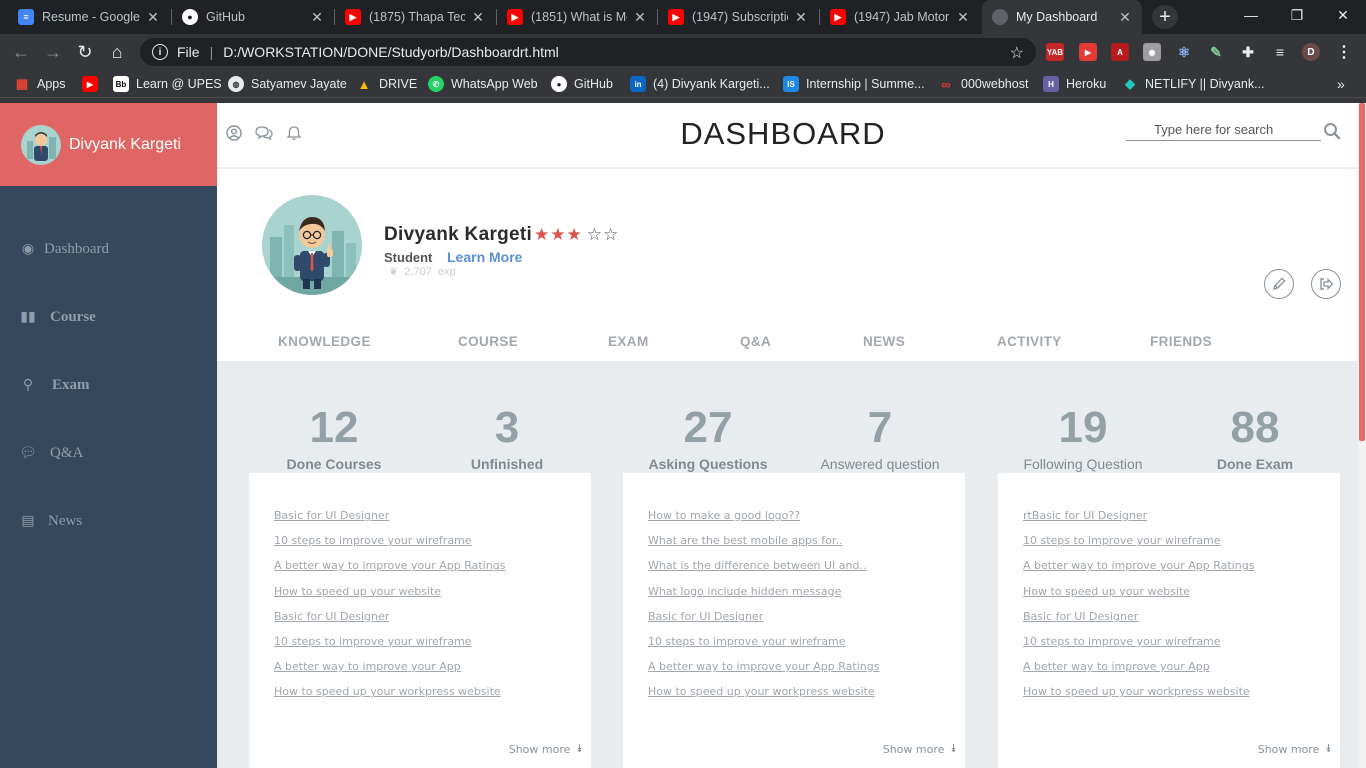 Image resolution: width=1366 pixels, height=768 pixels. I want to click on youtube-icon: ▶, so click(90, 84).